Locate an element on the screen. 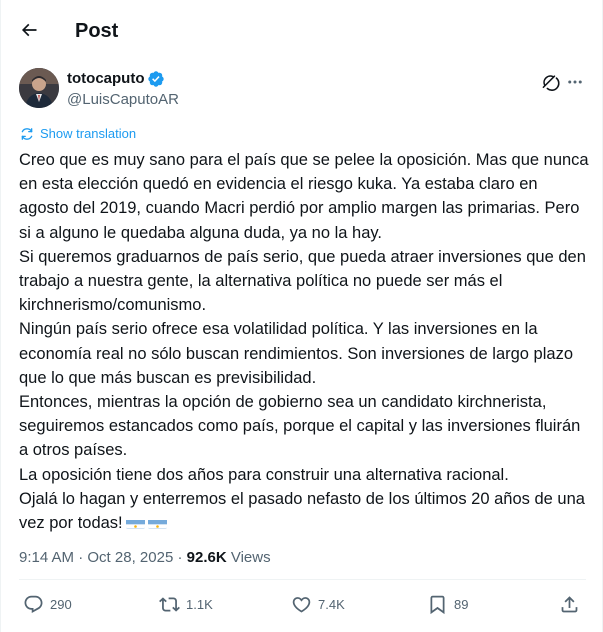 This screenshot has height=632, width=603. show-translation-label: Show translation is located at coordinates (88, 134).